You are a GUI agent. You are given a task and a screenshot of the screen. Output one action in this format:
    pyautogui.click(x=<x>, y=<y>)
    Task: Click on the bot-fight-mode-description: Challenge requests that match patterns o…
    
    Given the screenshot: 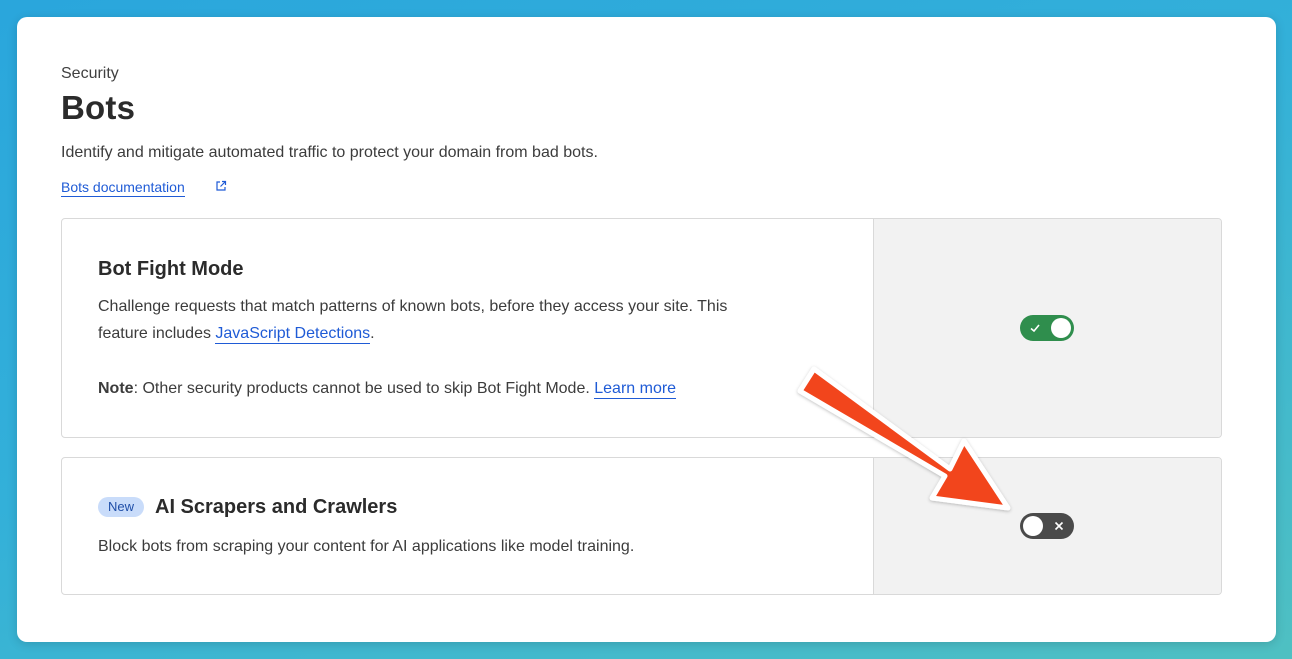 What is the action you would take?
    pyautogui.click(x=478, y=320)
    